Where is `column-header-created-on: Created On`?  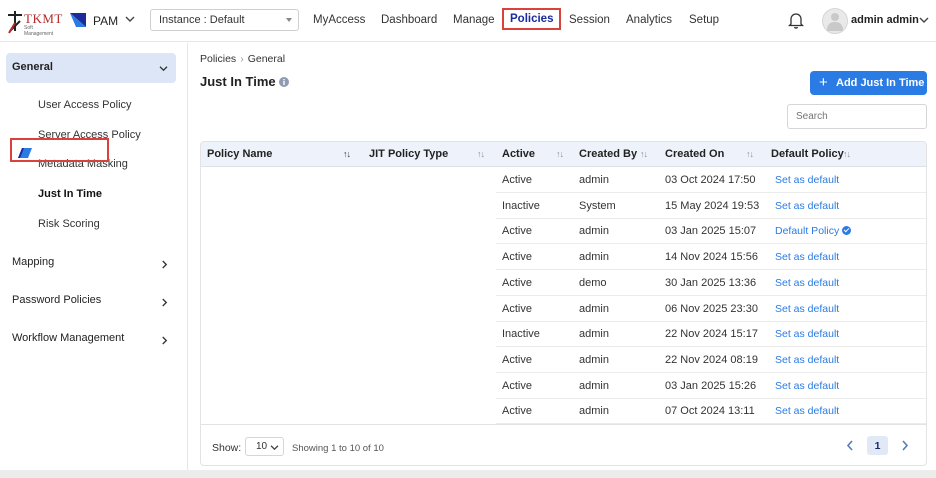
column-header-created-on: Created On is located at coordinates (694, 154).